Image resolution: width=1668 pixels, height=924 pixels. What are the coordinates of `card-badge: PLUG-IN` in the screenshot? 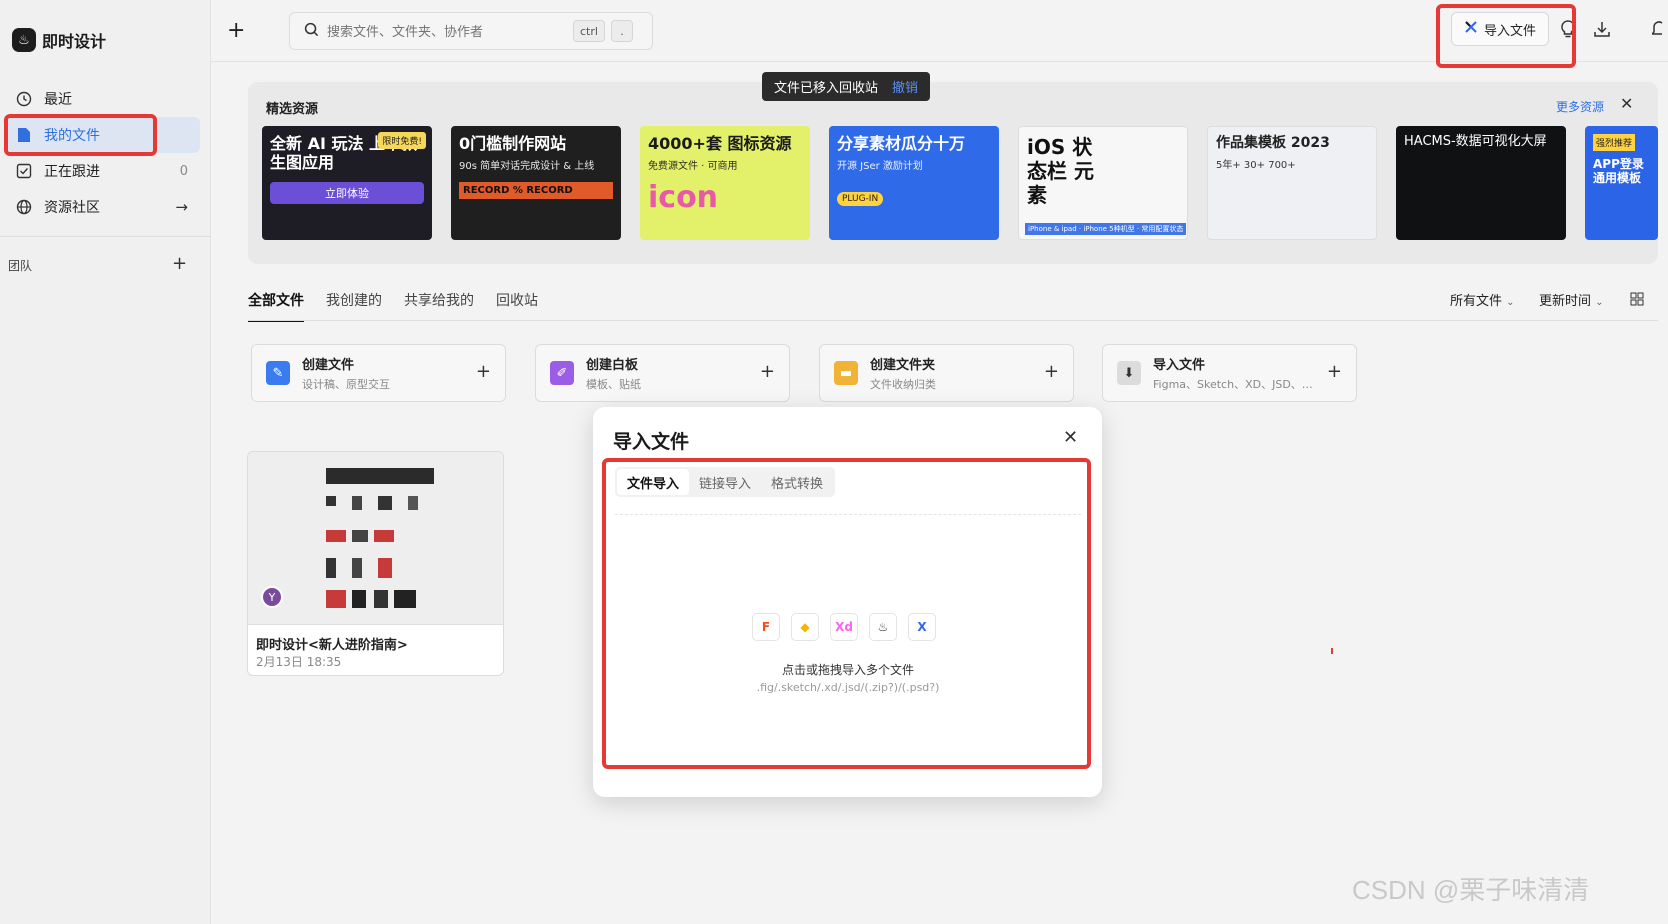 It's located at (860, 199).